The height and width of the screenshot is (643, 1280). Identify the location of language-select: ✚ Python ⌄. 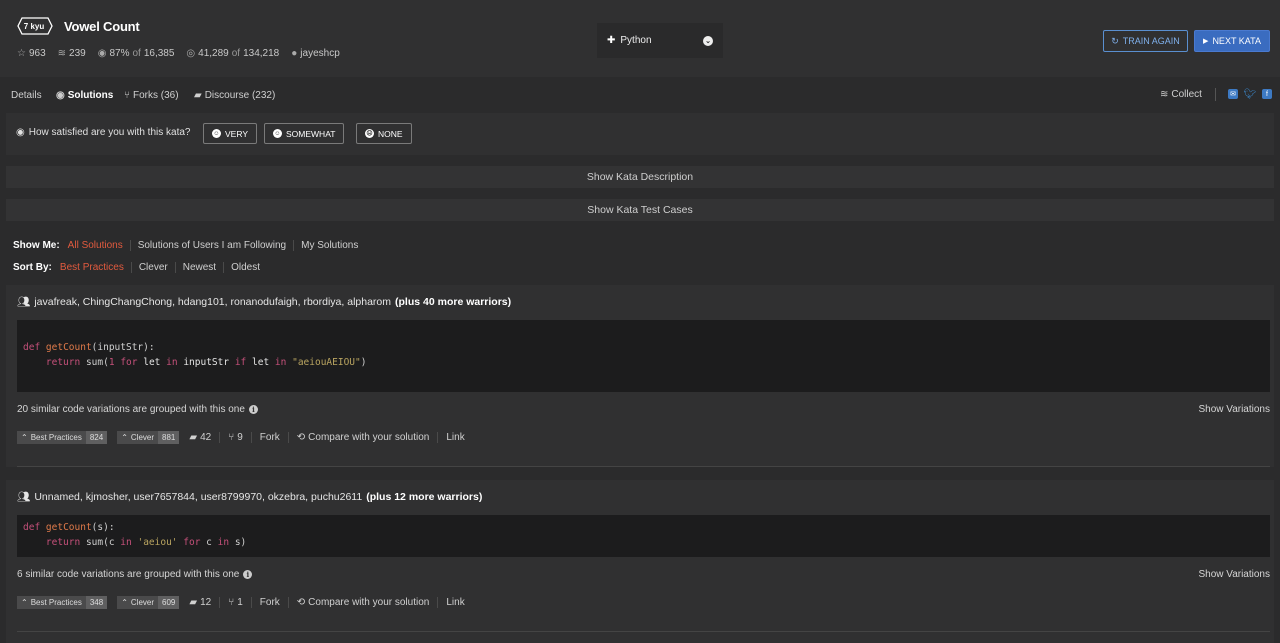
(660, 40).